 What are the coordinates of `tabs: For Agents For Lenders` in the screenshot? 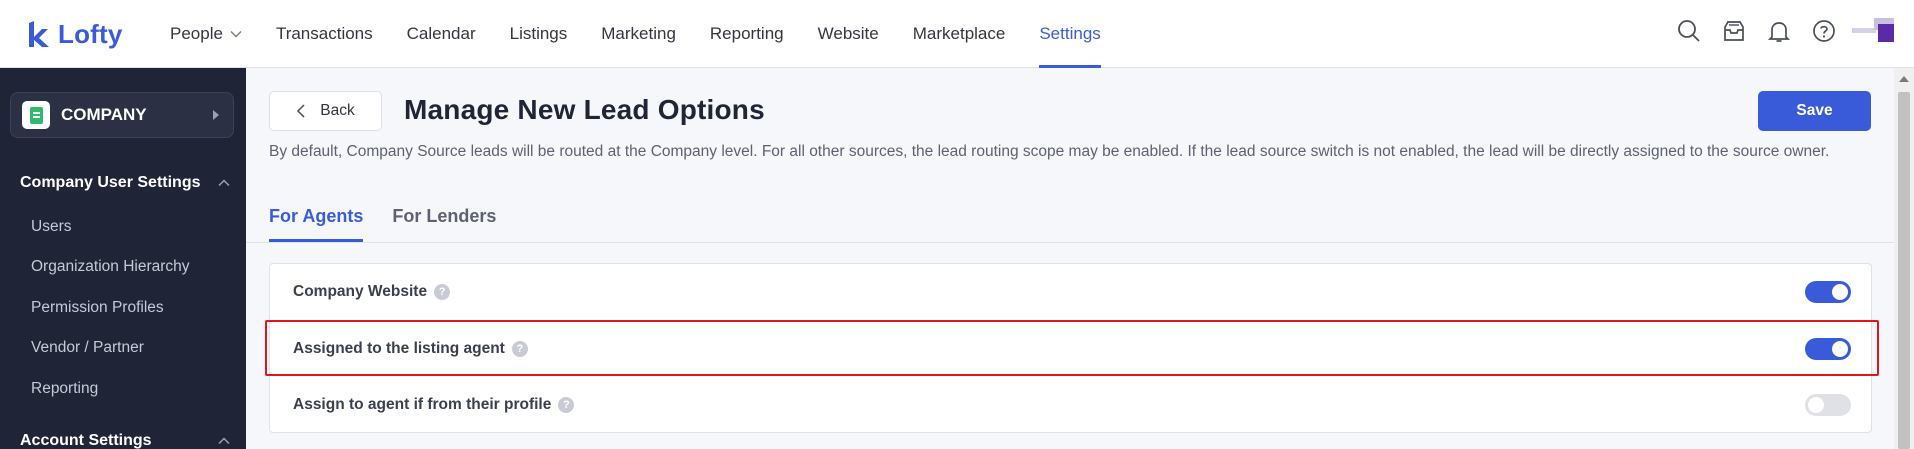 It's located at (397, 224).